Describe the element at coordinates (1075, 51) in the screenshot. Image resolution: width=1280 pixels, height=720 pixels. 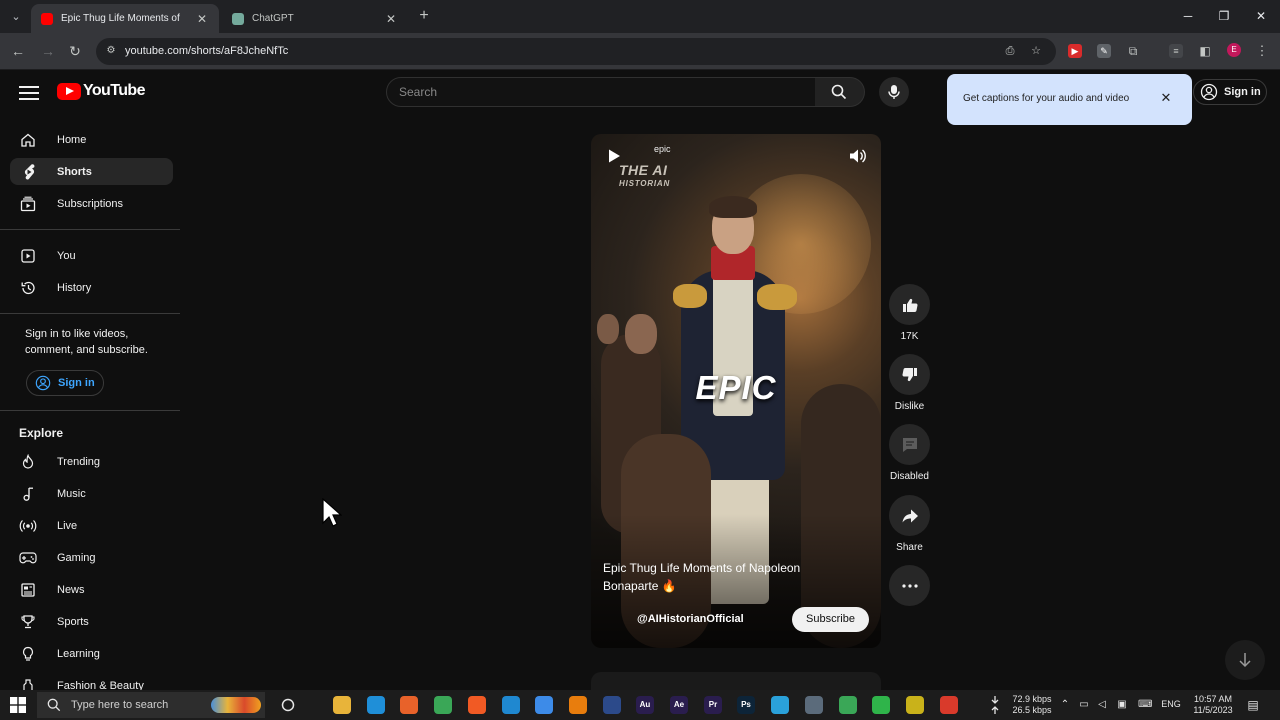
I see `extension-red-icon: ▶` at that location.